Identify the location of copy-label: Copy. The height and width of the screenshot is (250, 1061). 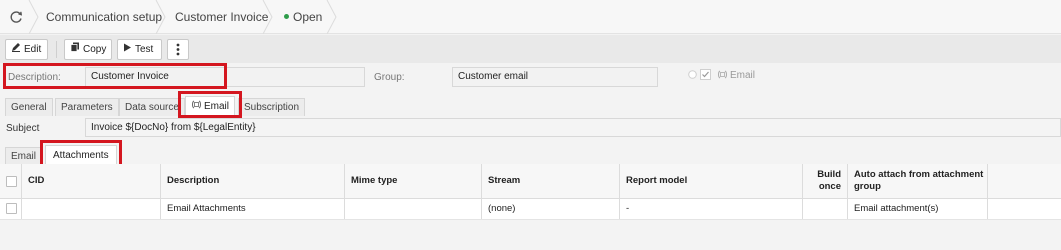
(95, 50).